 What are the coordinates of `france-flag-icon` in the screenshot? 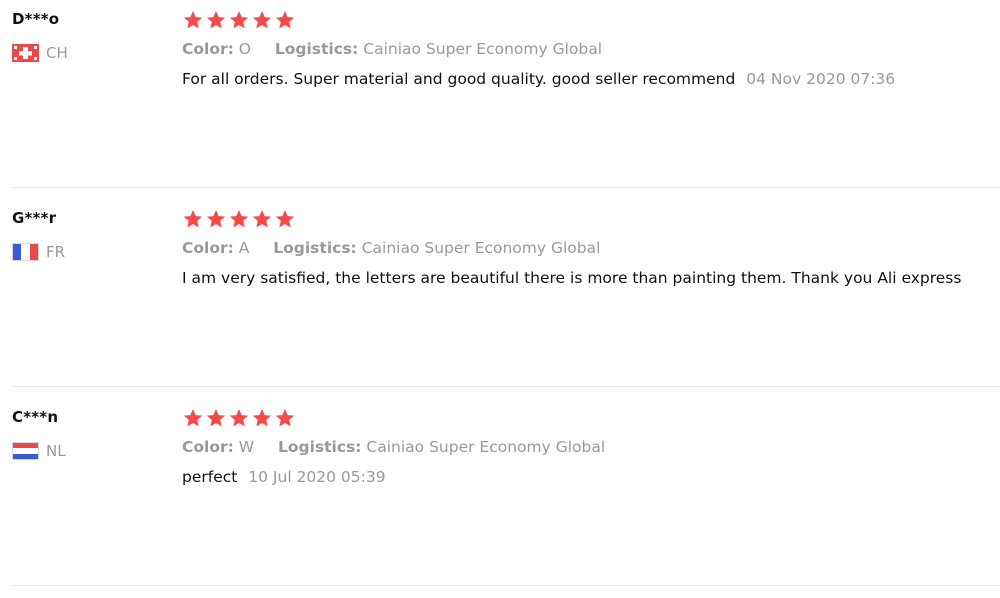 It's located at (25, 252).